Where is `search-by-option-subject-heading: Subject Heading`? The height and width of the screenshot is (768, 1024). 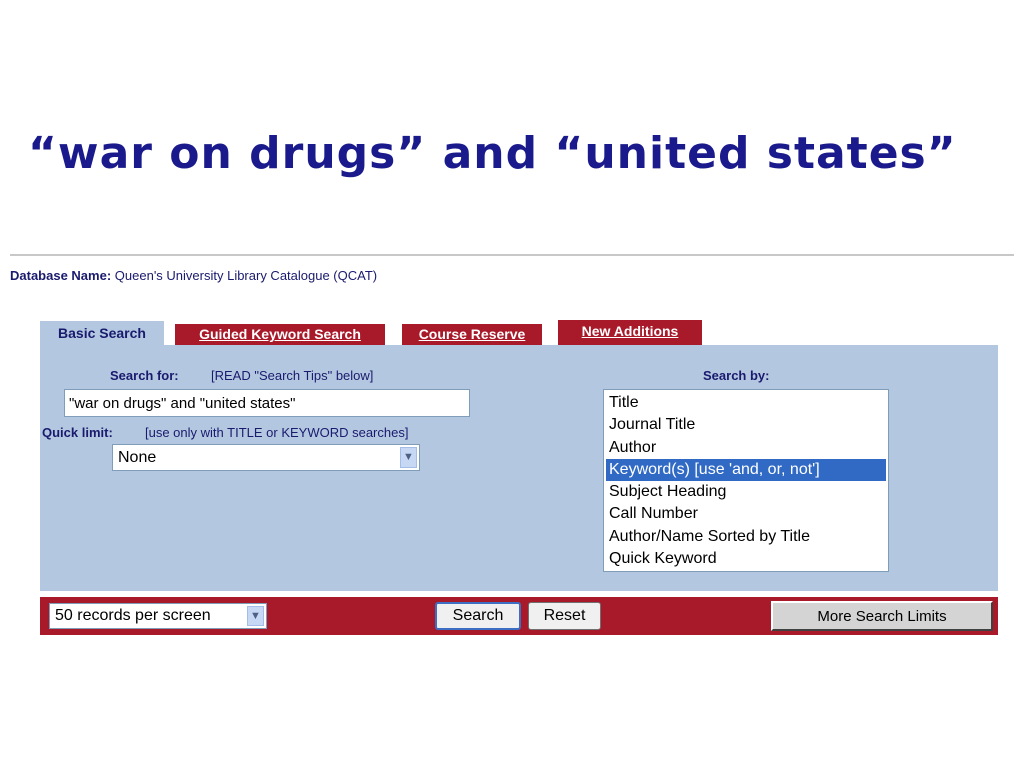 search-by-option-subject-heading: Subject Heading is located at coordinates (746, 492).